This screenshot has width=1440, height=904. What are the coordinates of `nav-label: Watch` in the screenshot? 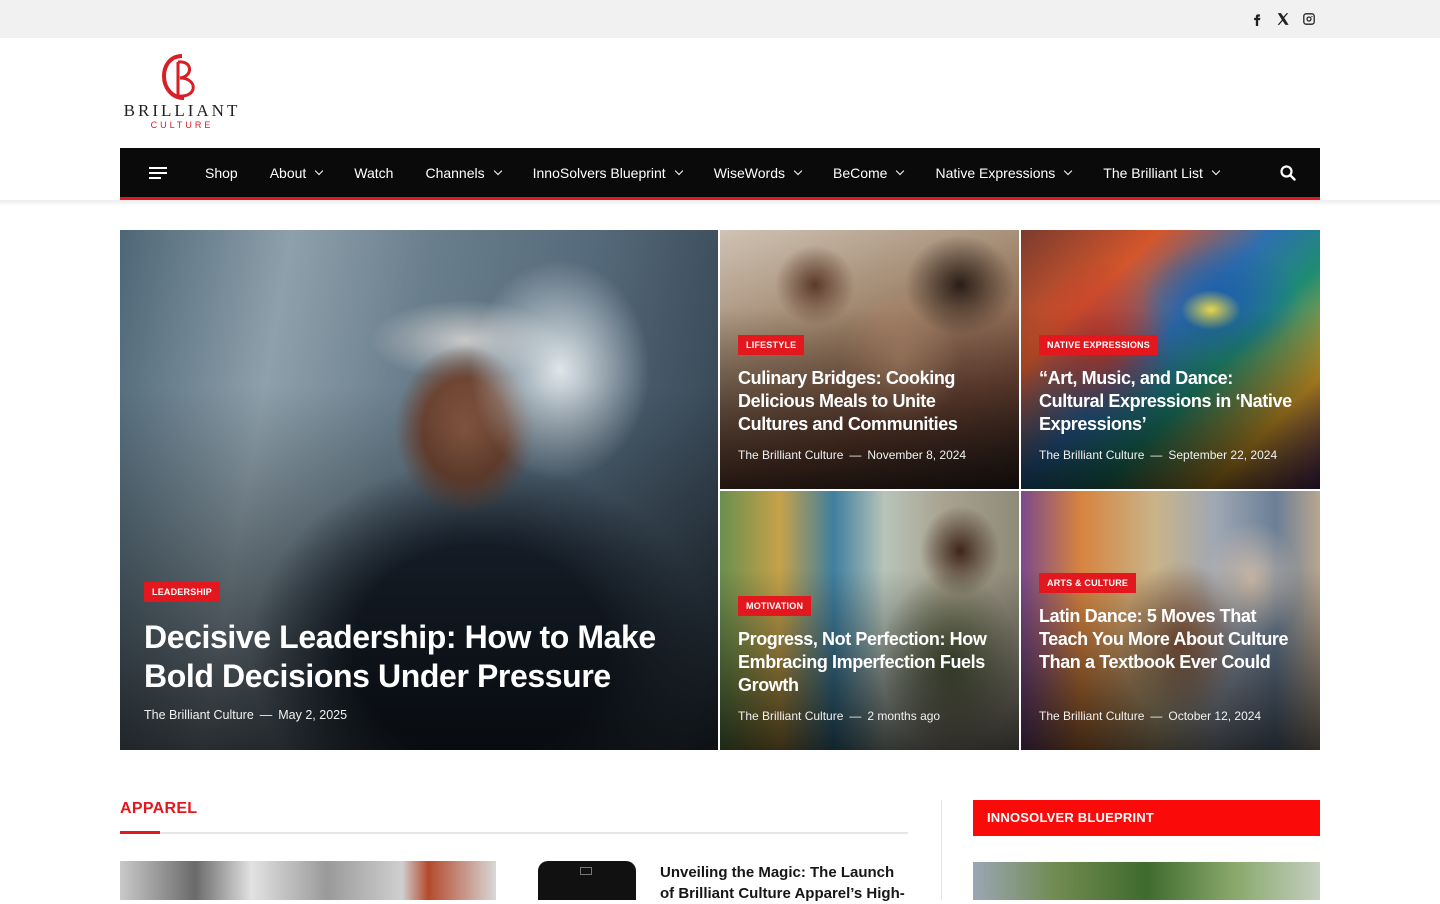 It's located at (374, 172).